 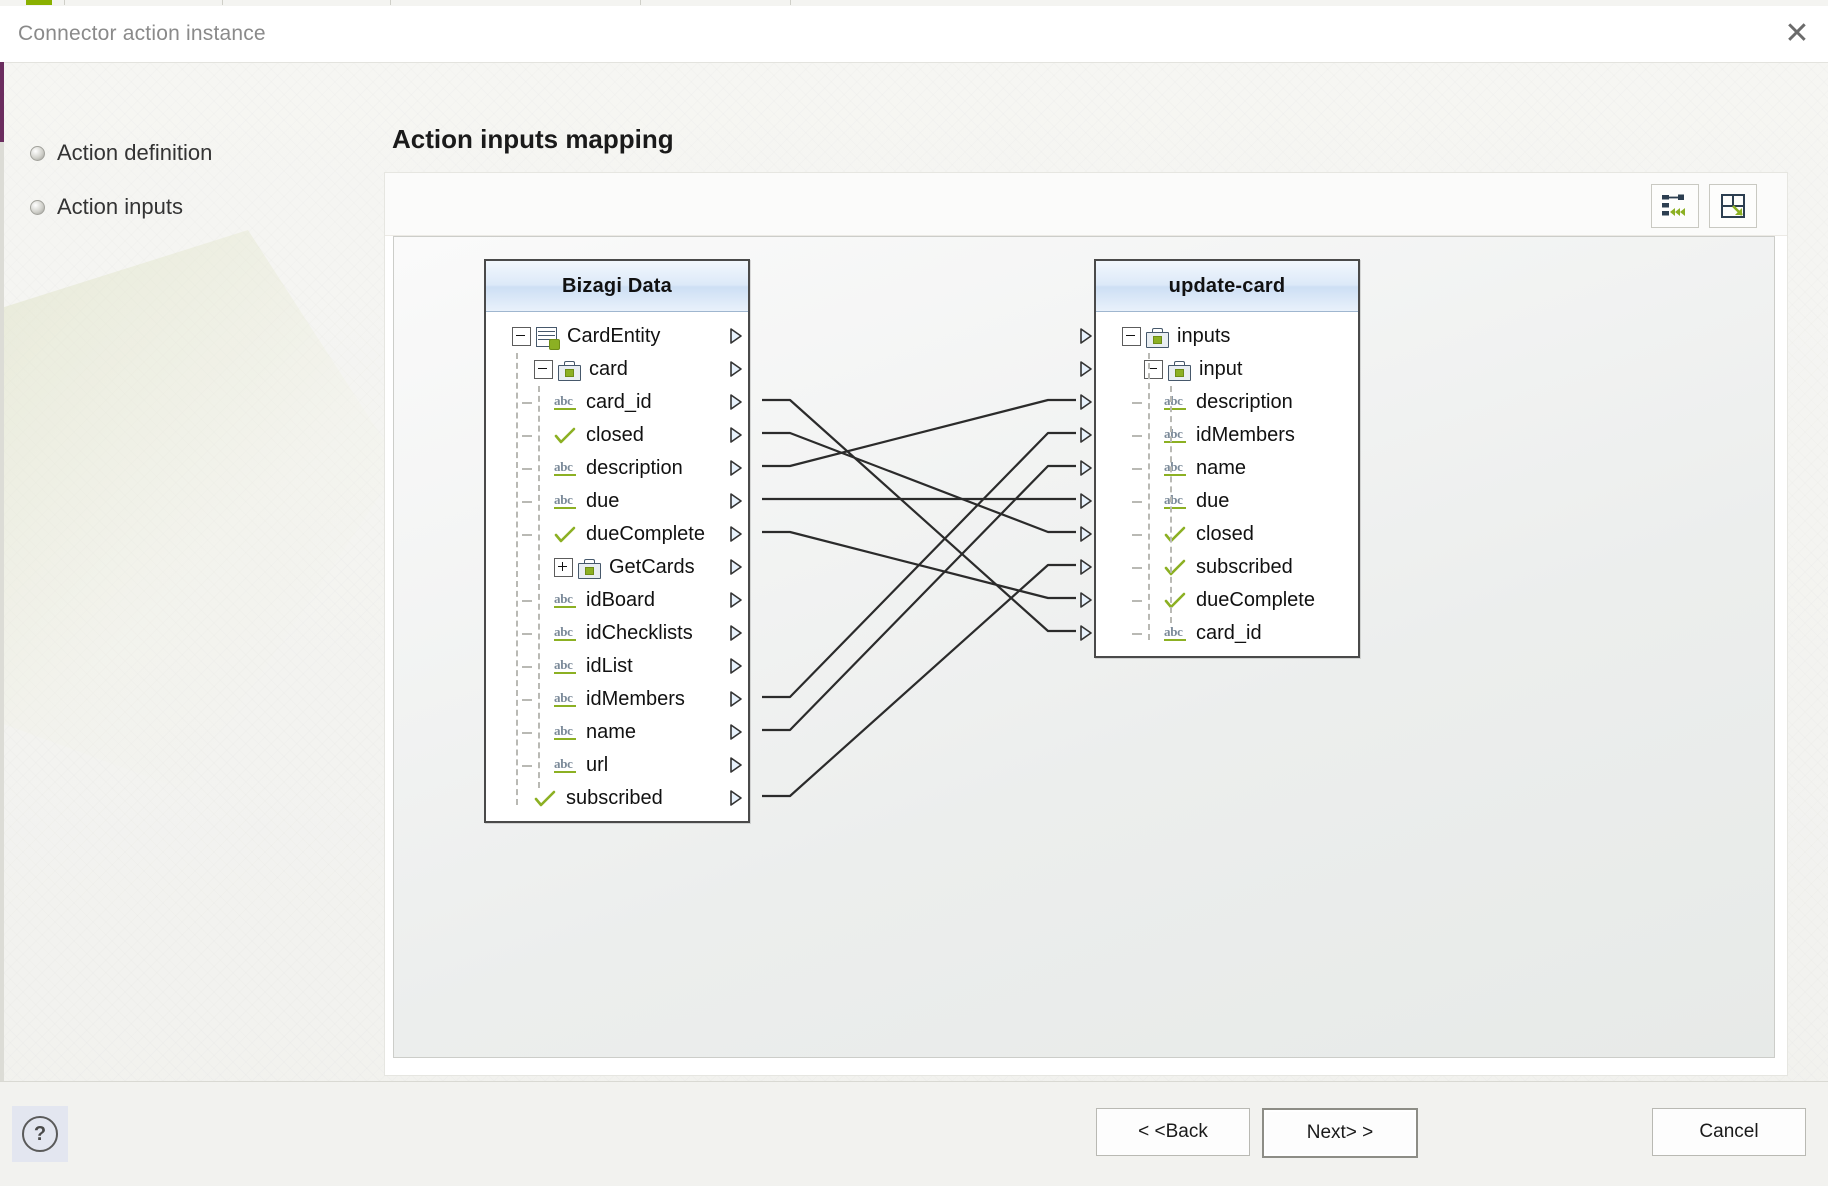 I want to click on link-card_id-to-card_id, so click(x=919, y=515).